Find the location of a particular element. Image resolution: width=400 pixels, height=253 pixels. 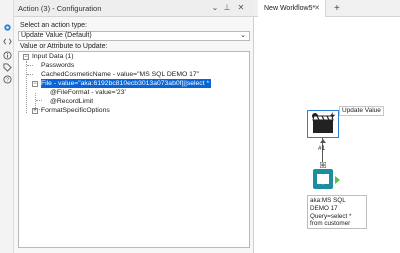

input-data-tool is located at coordinates (323, 179).